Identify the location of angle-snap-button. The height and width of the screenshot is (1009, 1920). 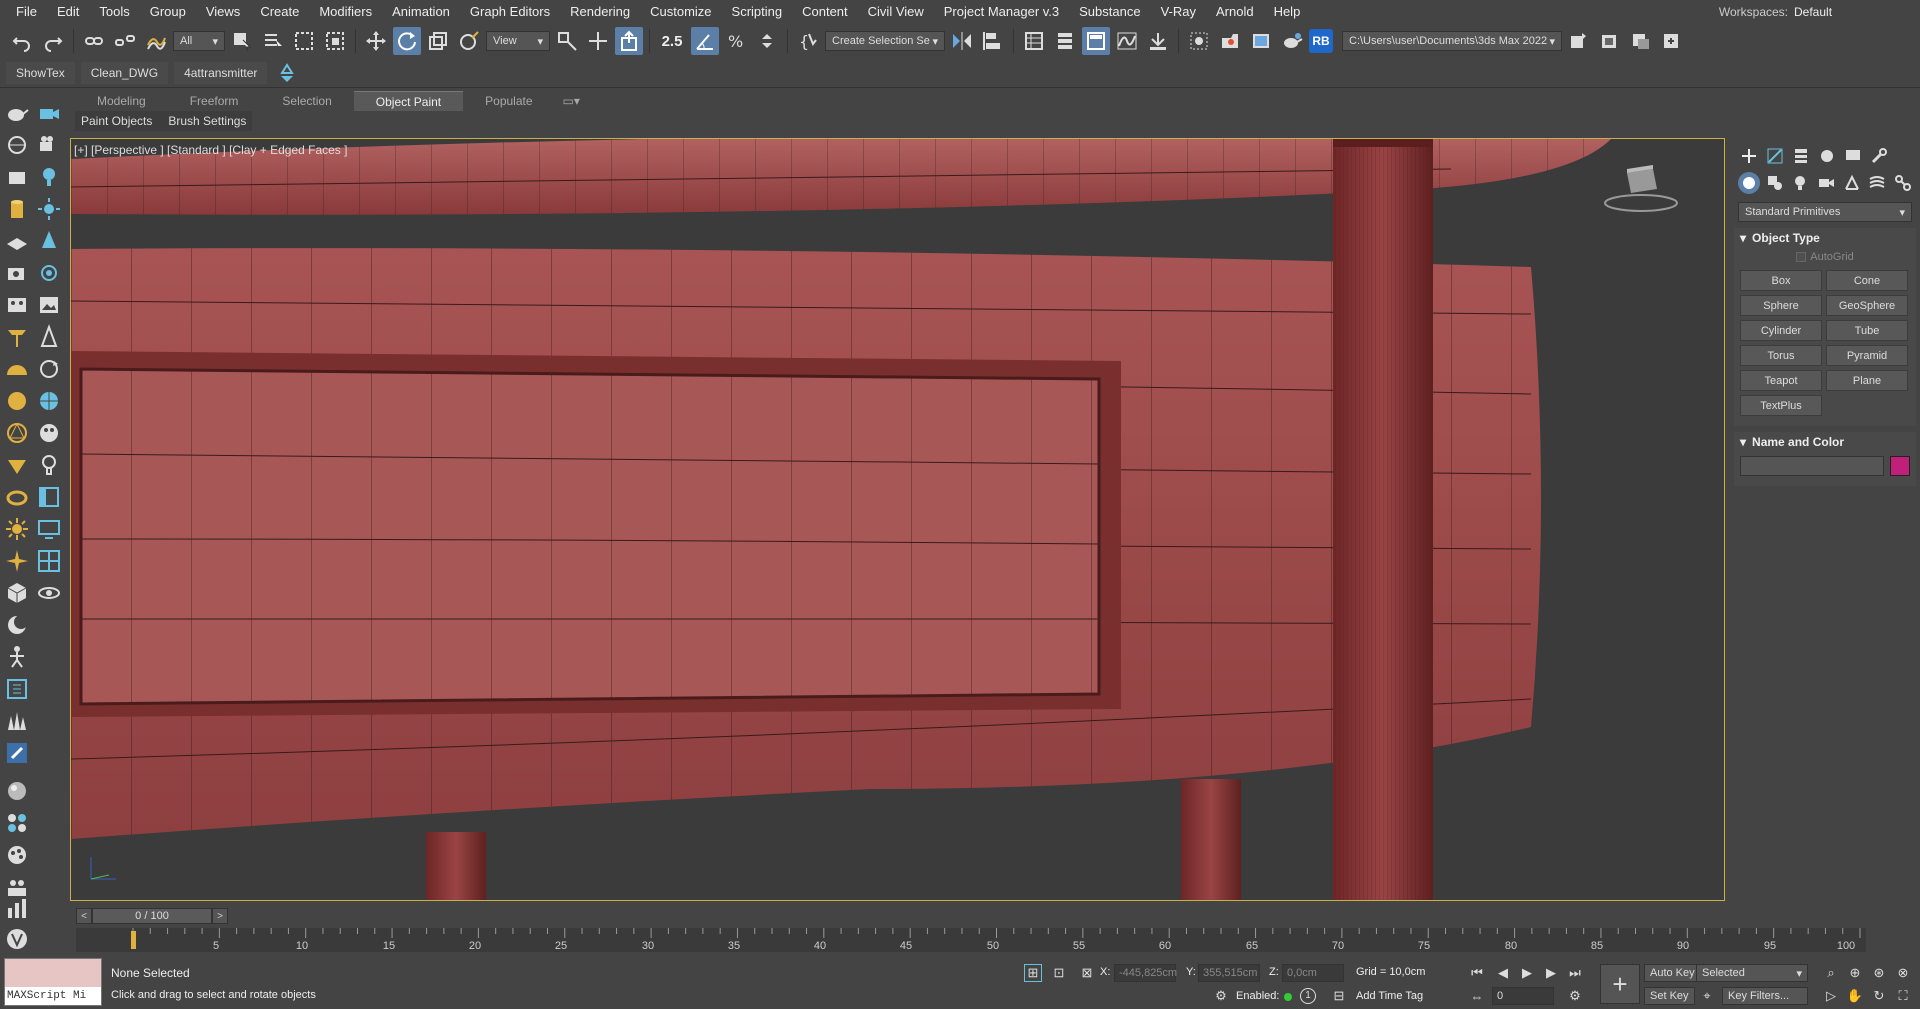
(705, 41).